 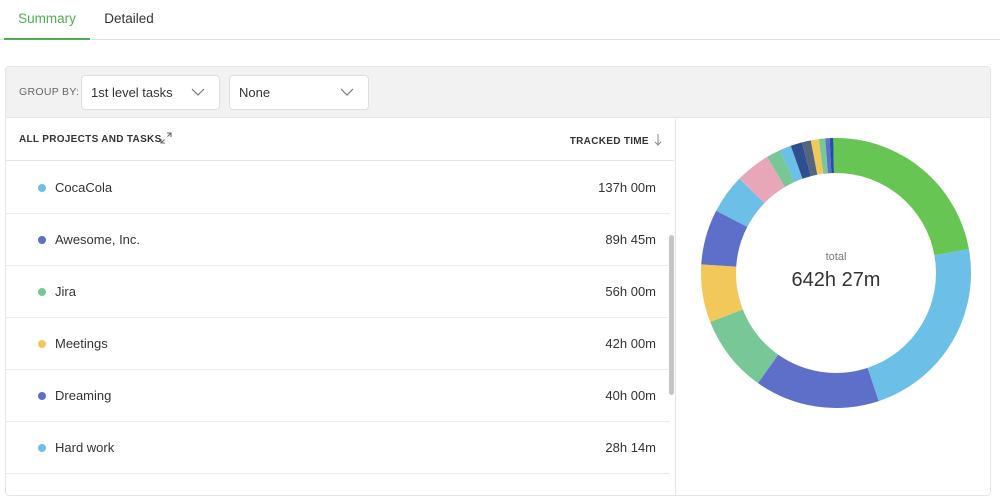 I want to click on project-name: Meetings, so click(x=81, y=343).